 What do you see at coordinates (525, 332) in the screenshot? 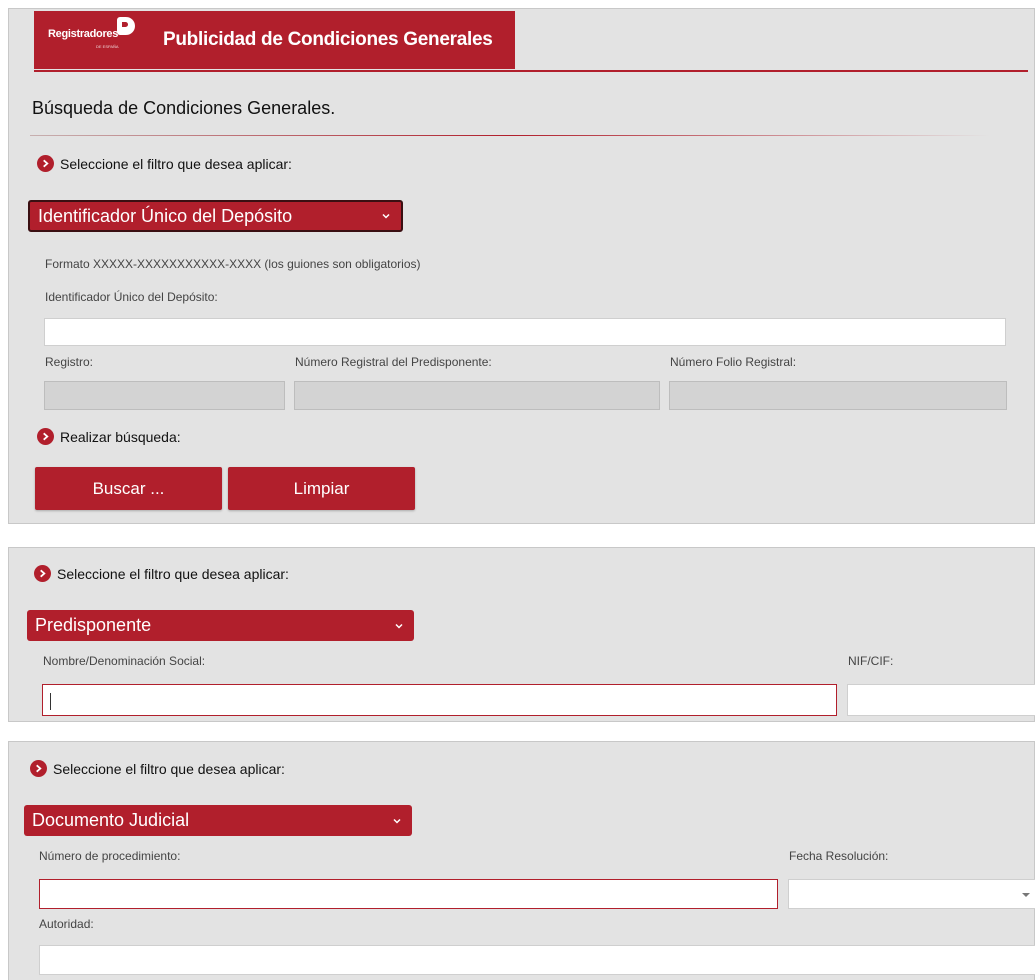
I see `id-input` at bounding box center [525, 332].